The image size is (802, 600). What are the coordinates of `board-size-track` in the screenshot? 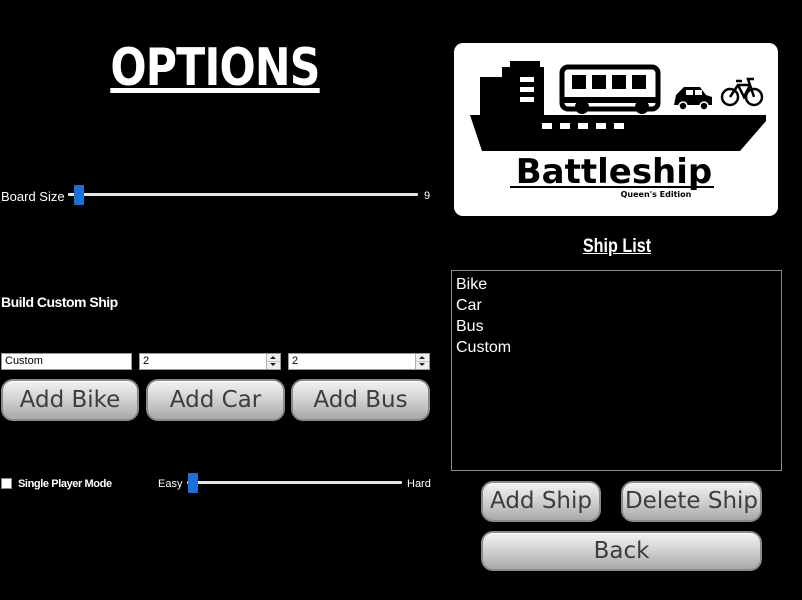 It's located at (243, 194).